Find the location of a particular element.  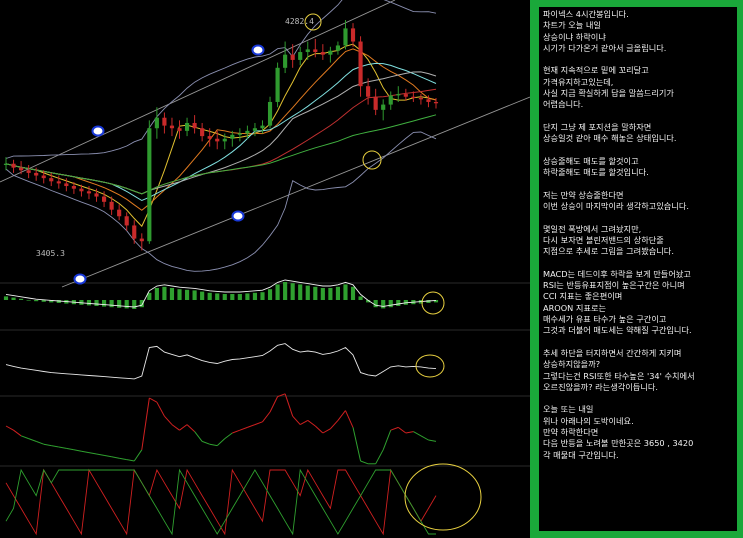

note-line: 만약 하락한다면 is located at coordinates (571, 431).